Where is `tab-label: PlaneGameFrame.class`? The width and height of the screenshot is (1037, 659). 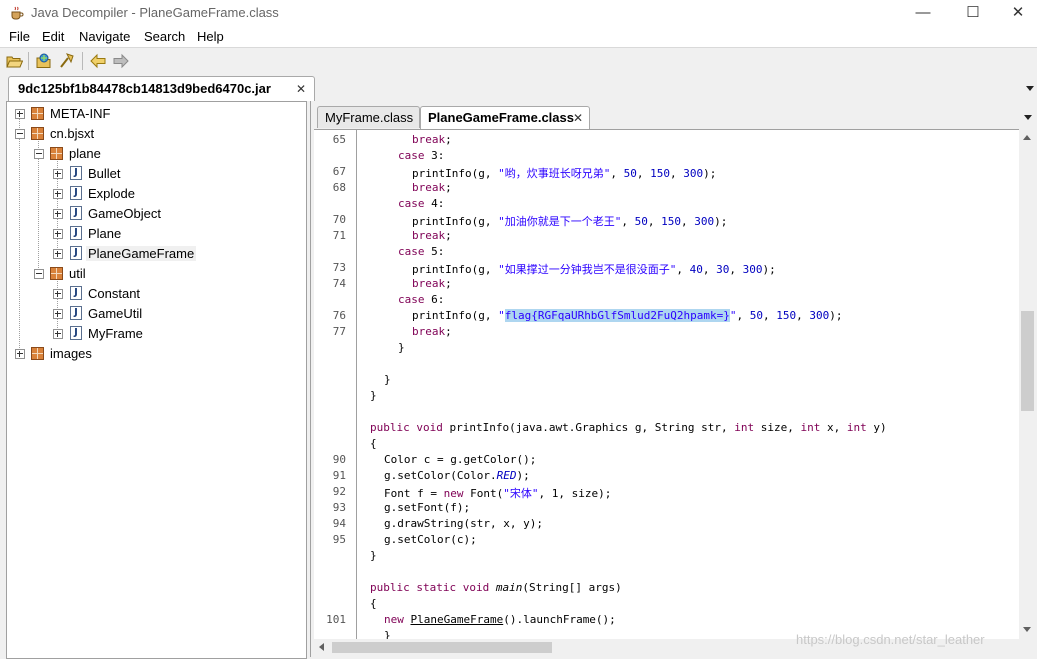
tab-label: PlaneGameFrame.class is located at coordinates (501, 117).